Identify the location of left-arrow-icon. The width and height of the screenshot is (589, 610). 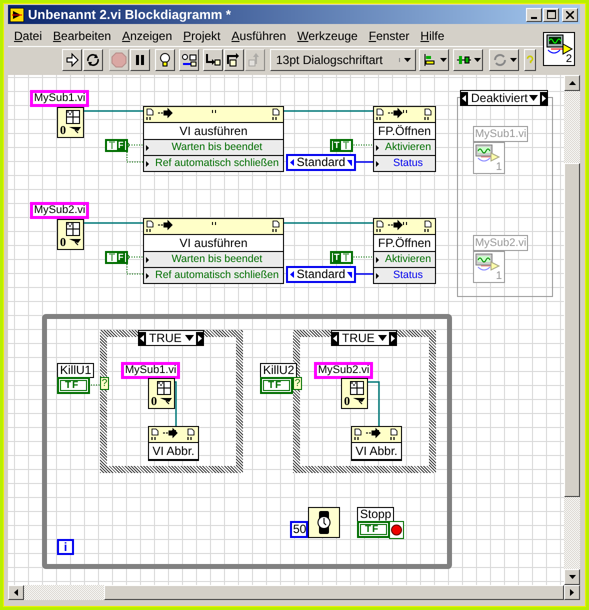
(335, 338).